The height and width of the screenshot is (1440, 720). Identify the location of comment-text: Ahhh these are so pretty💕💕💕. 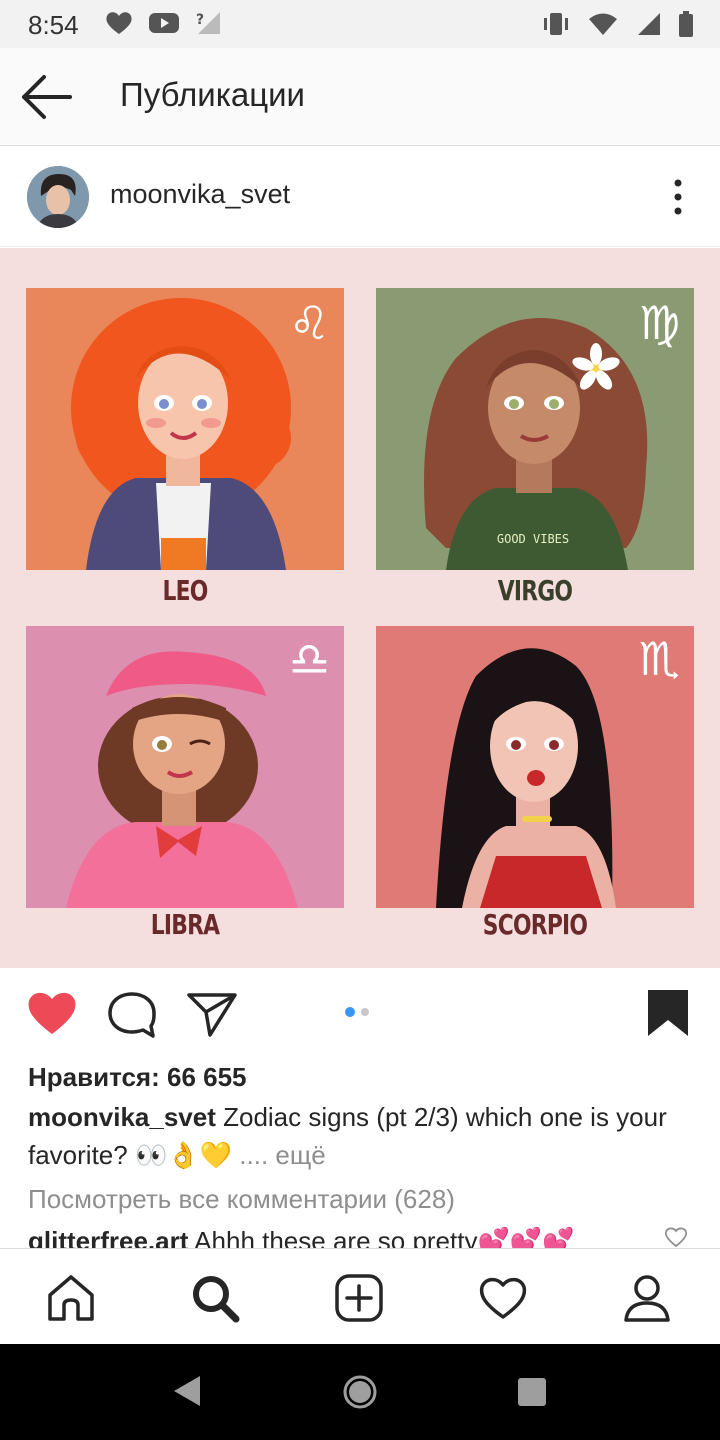
(381, 1237).